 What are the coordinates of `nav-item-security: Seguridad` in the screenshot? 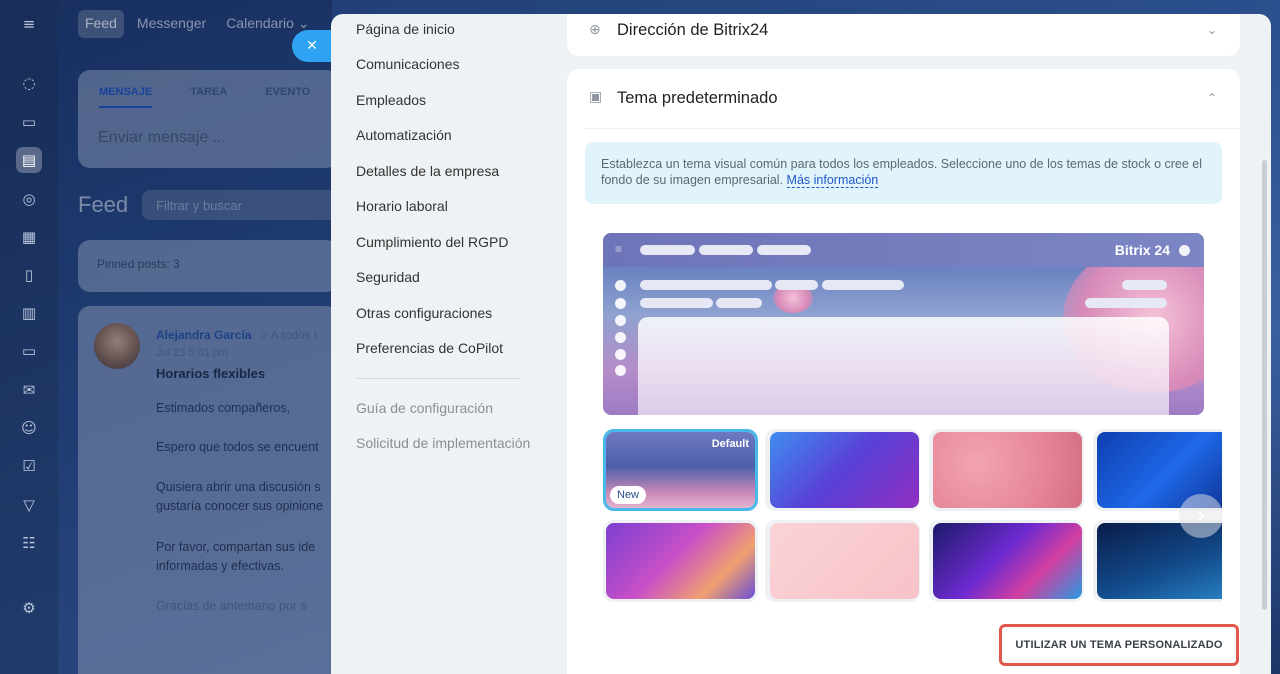 It's located at (388, 277).